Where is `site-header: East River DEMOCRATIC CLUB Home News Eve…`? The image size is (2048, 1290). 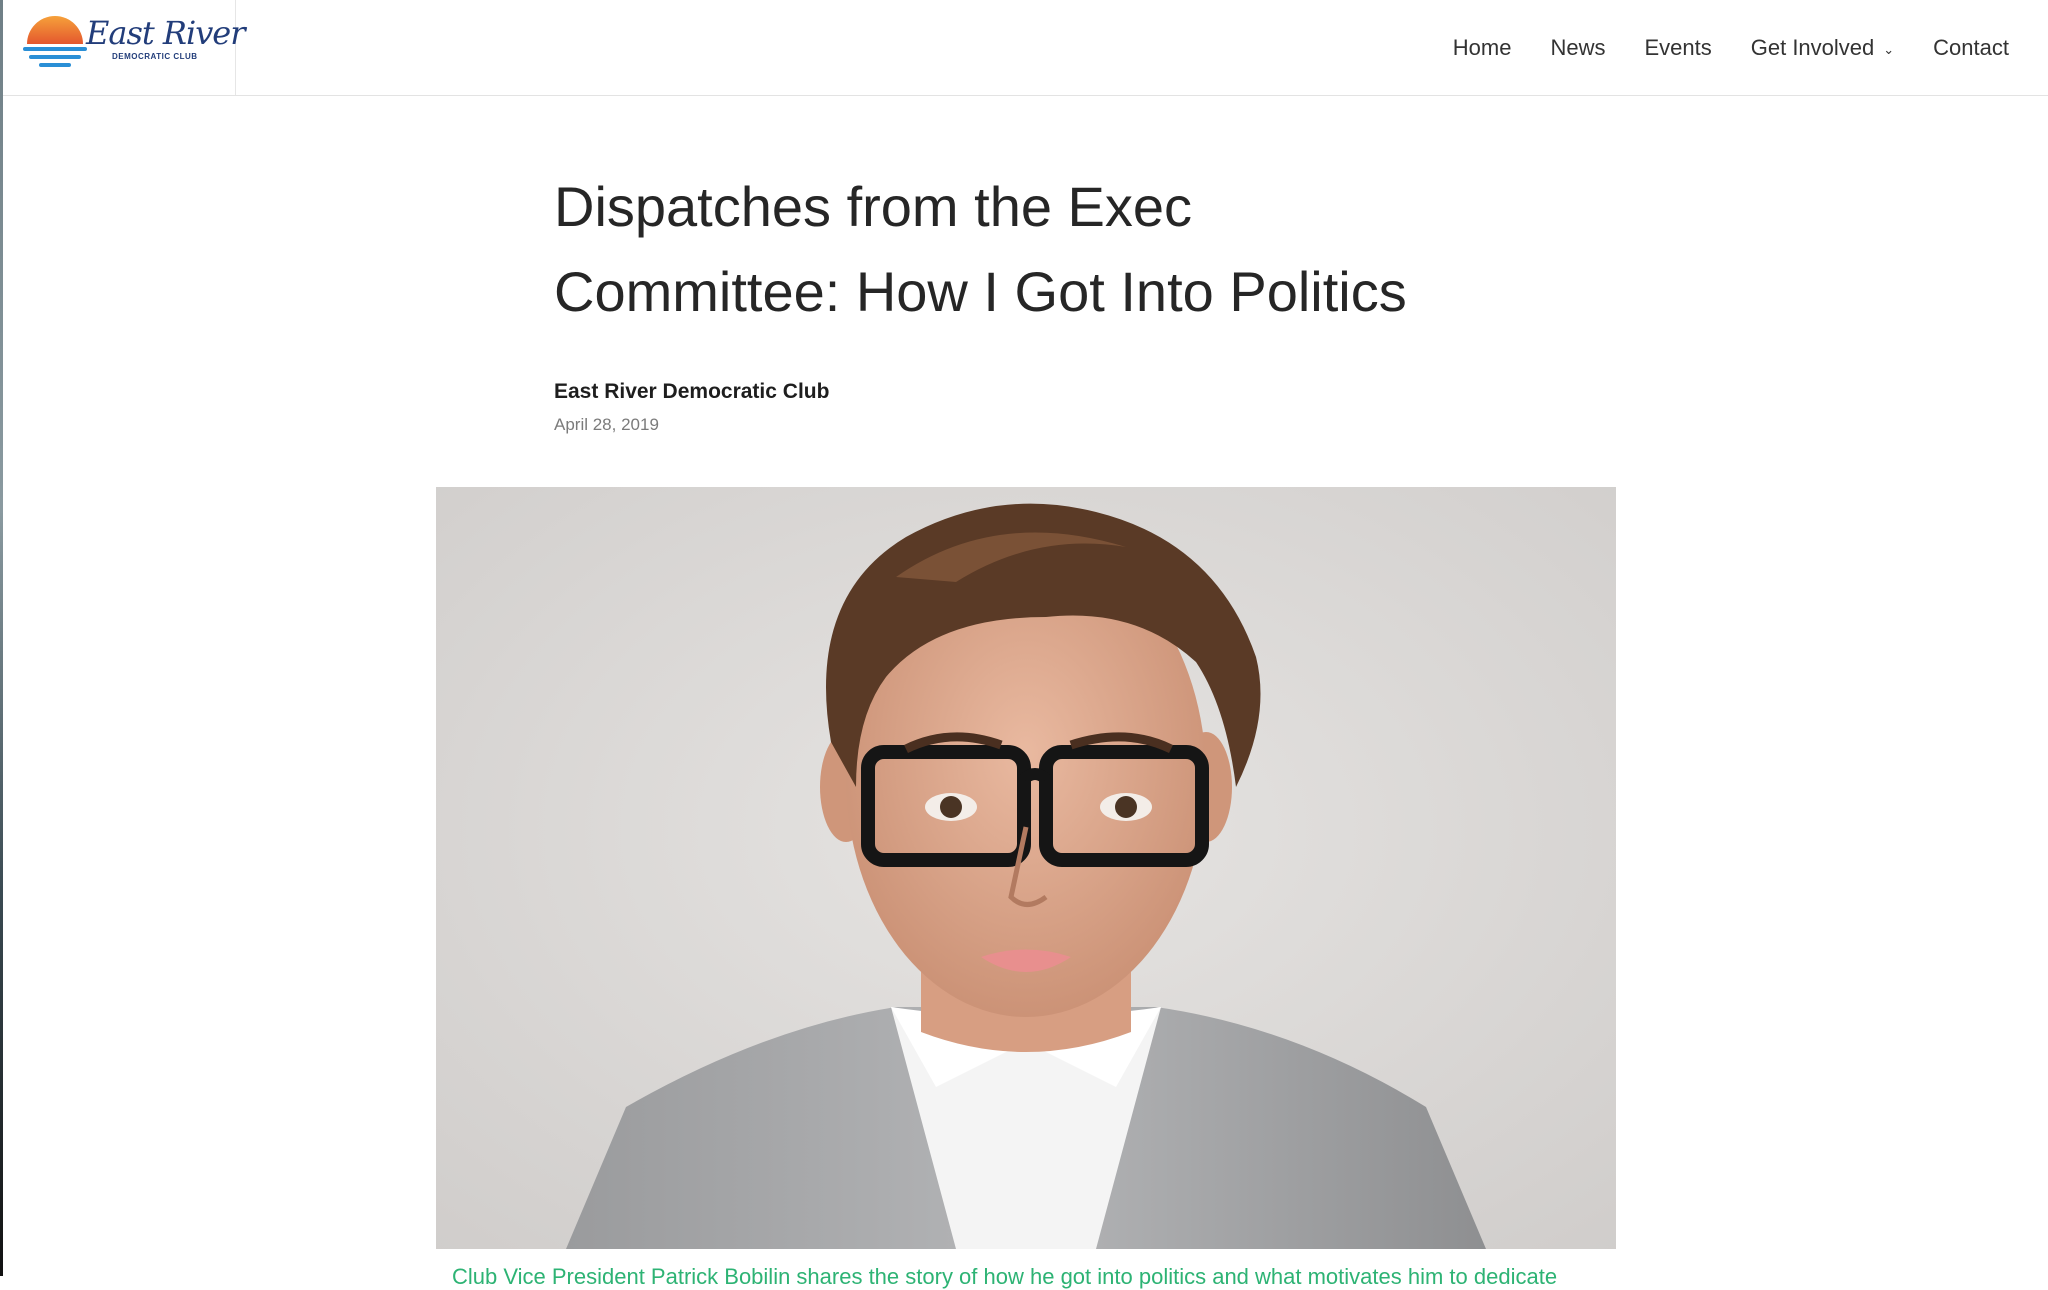
site-header: East River DEMOCRATIC CLUB Home News Eve… is located at coordinates (1025, 48).